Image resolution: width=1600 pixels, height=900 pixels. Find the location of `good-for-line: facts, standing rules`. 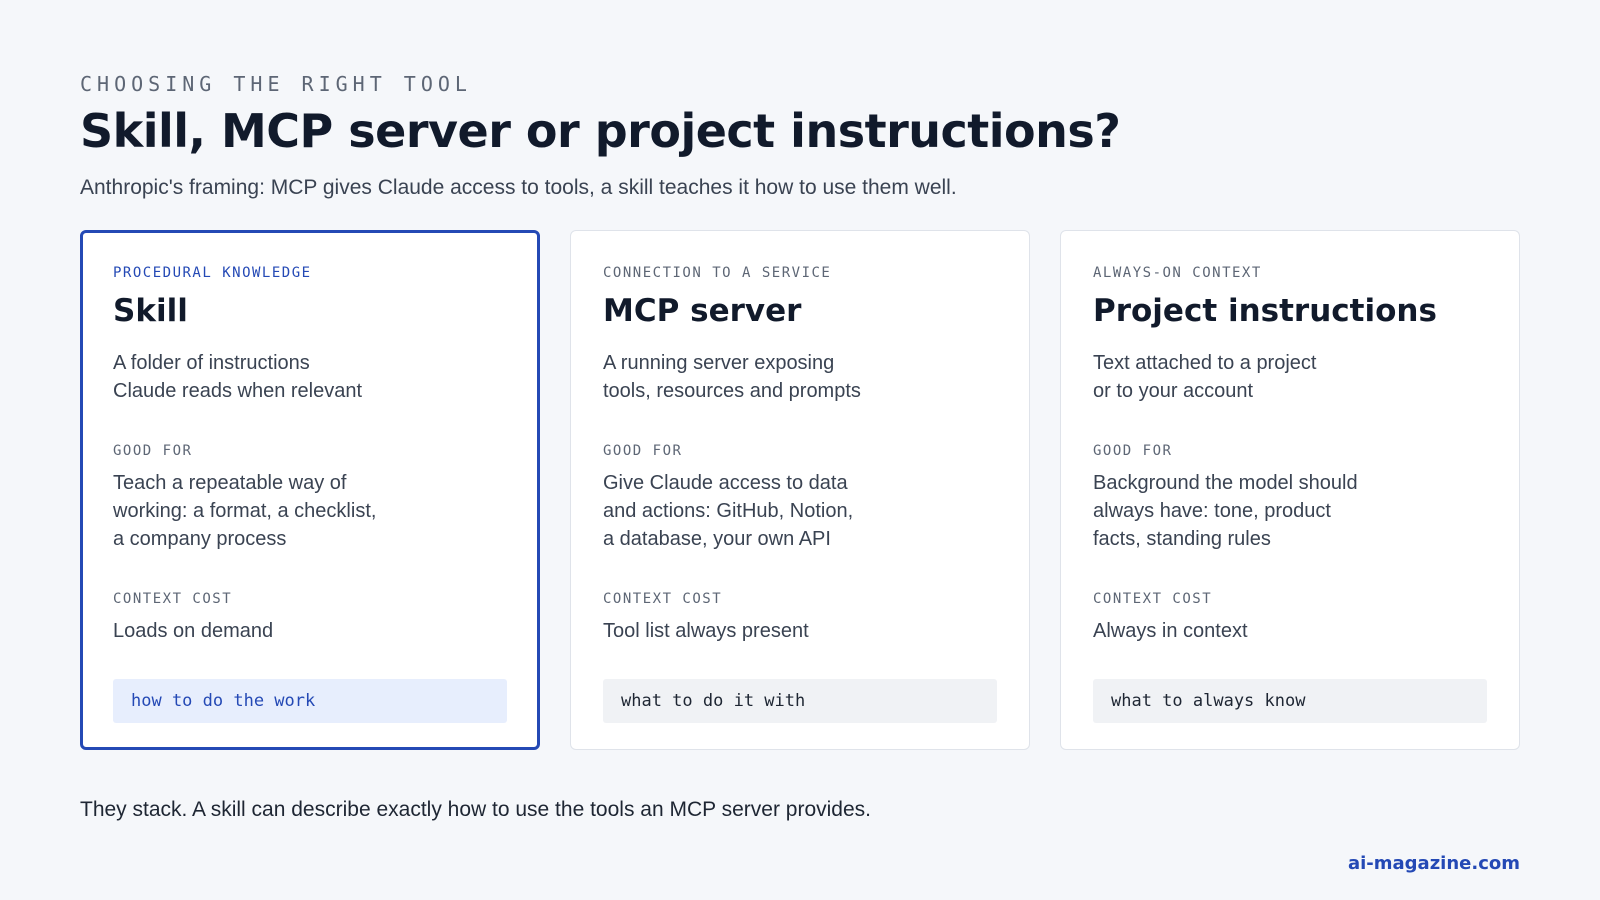

good-for-line: facts, standing rules is located at coordinates (1182, 539).